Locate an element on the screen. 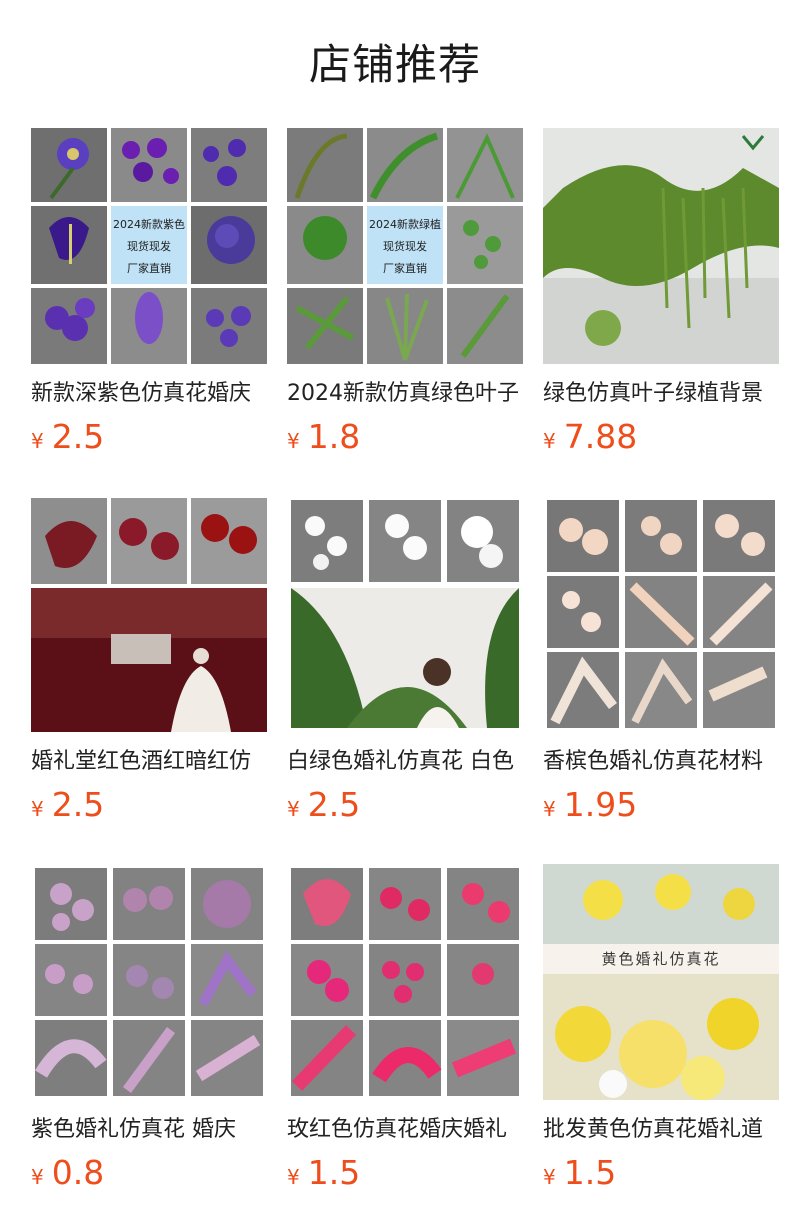  product-banner-text: 黄色婚礼仿真花 is located at coordinates (661, 959).